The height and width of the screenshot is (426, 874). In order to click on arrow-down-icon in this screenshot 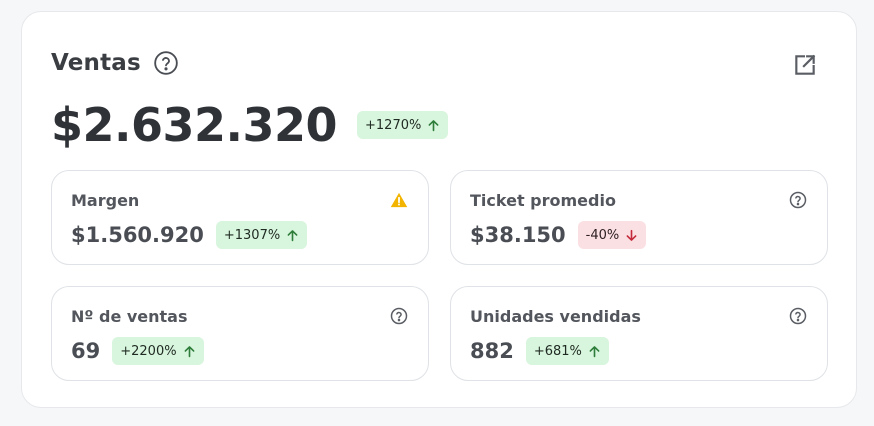, I will do `click(631, 235)`.